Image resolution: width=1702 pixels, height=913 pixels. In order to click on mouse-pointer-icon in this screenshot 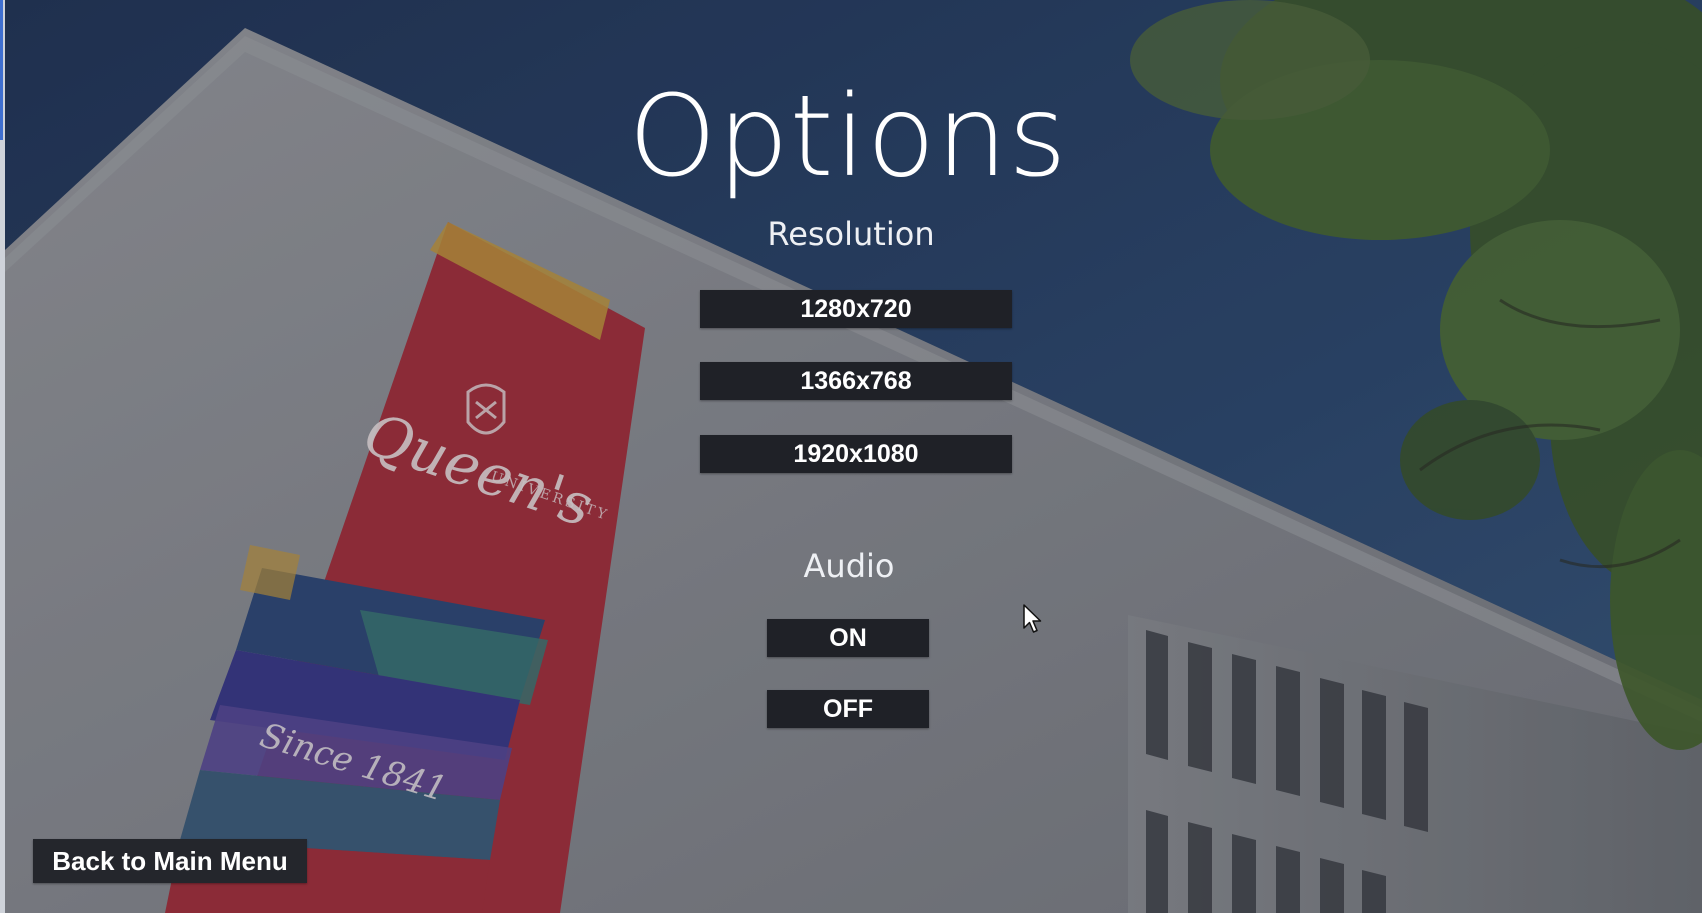, I will do `click(1032, 618)`.